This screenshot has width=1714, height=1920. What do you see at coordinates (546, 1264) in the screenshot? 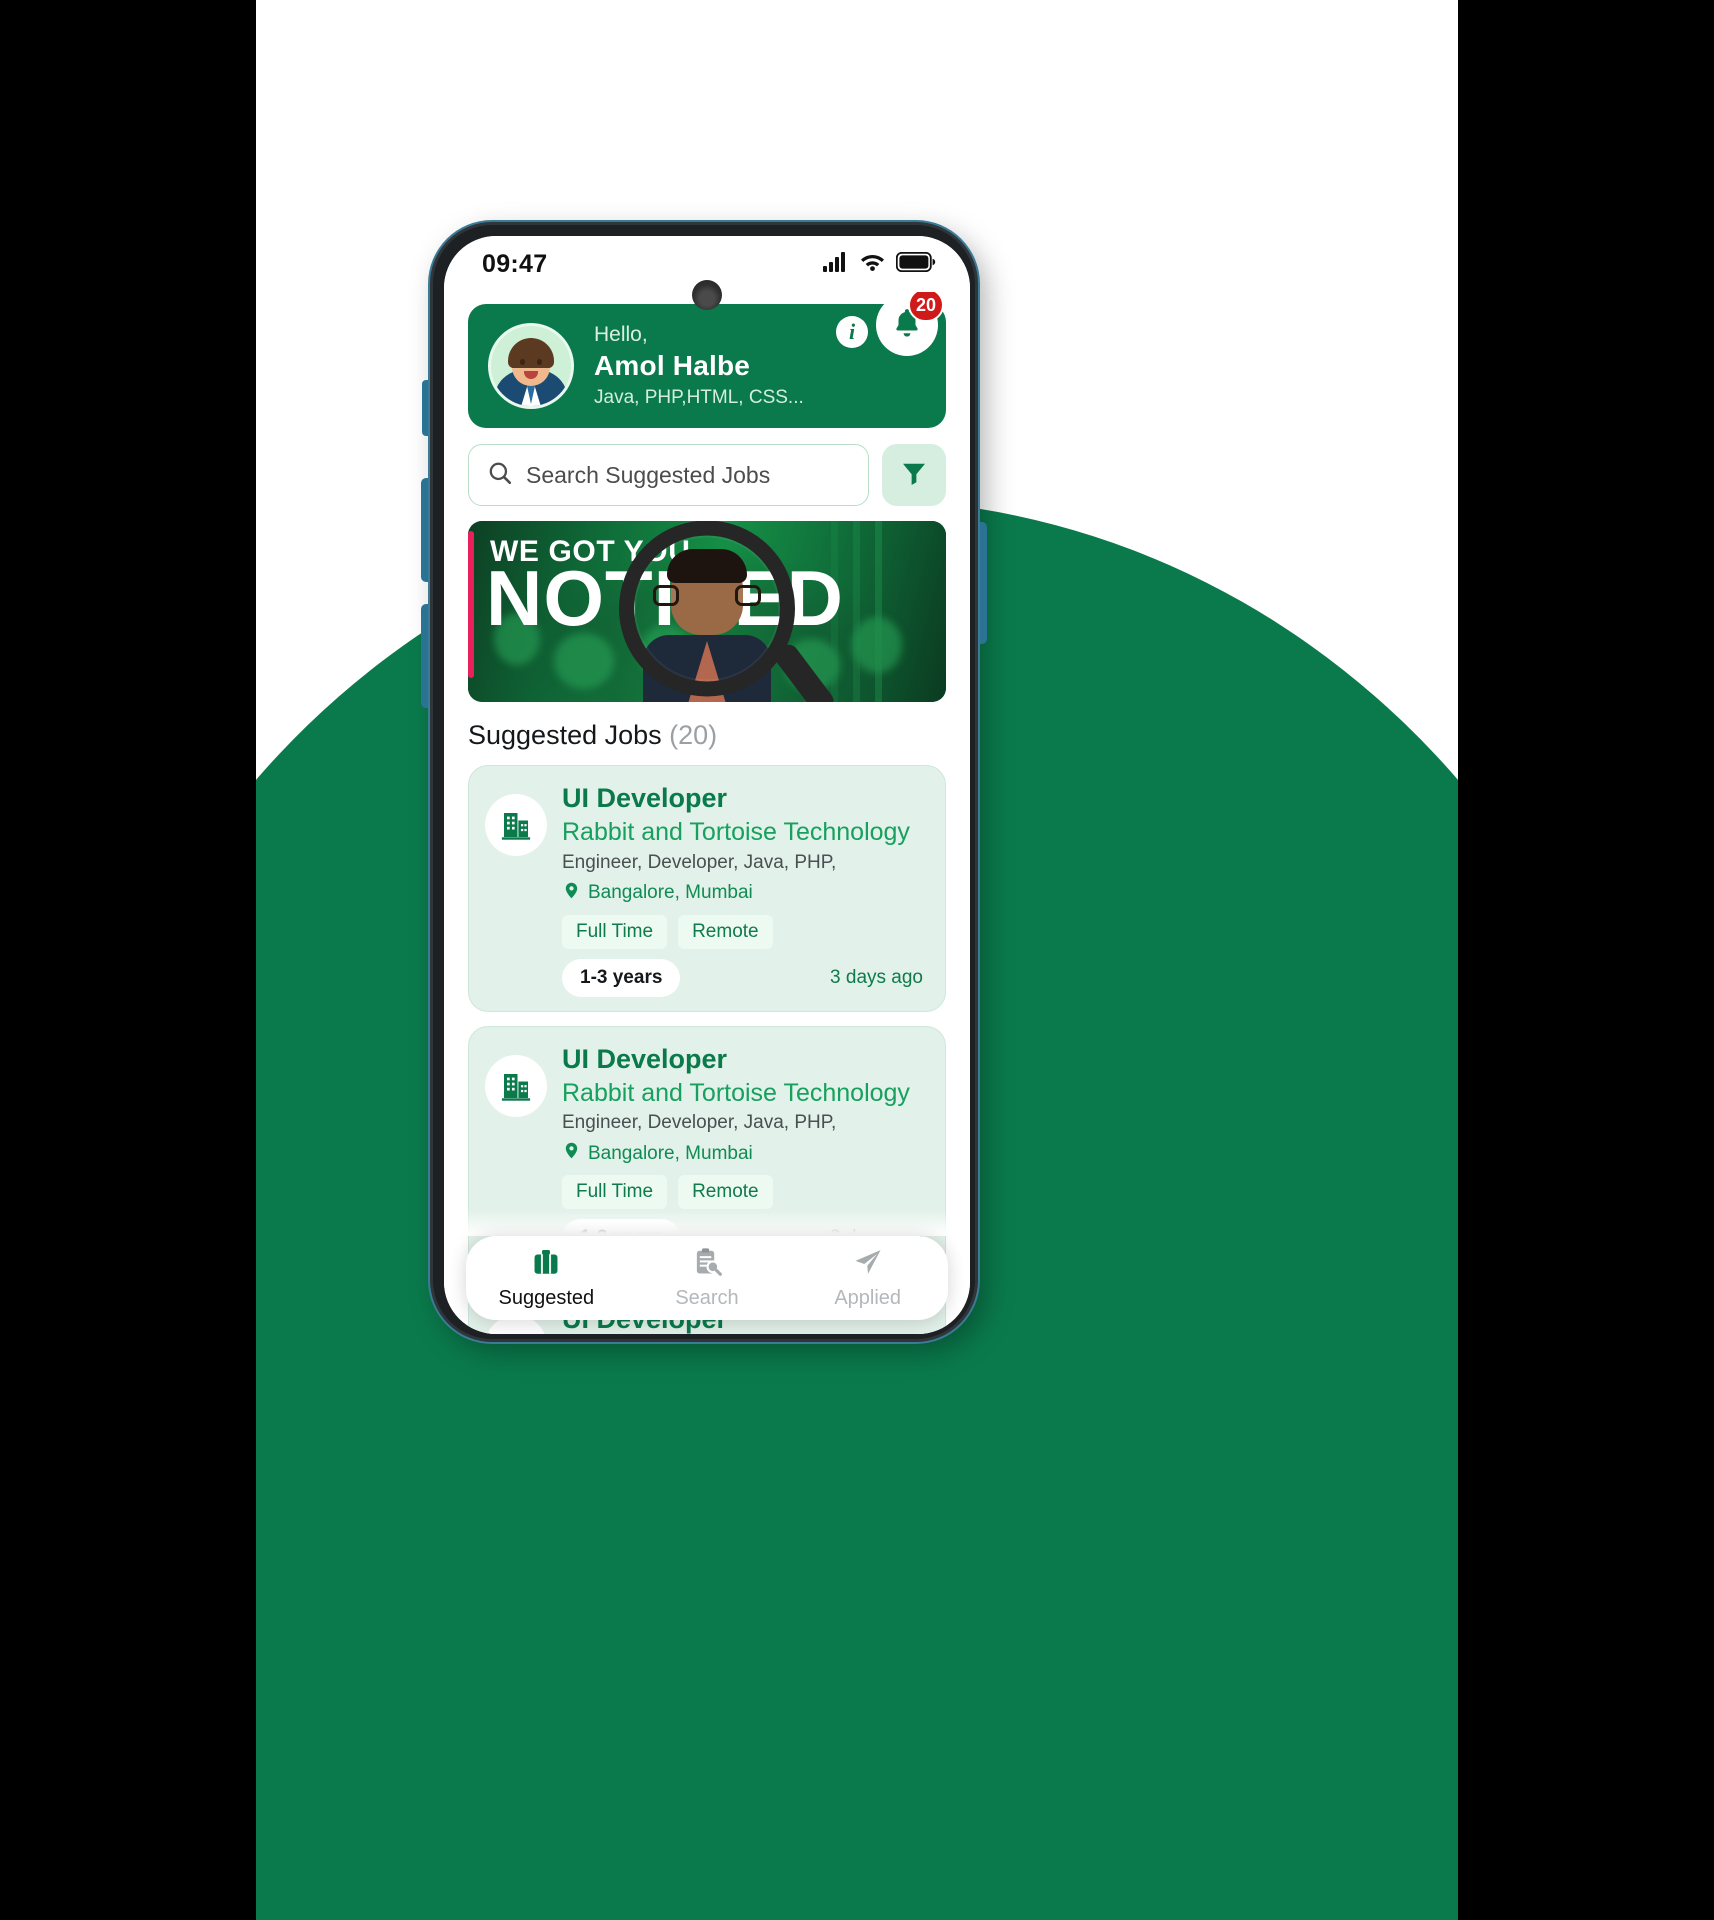
I see `briefcase-icon` at bounding box center [546, 1264].